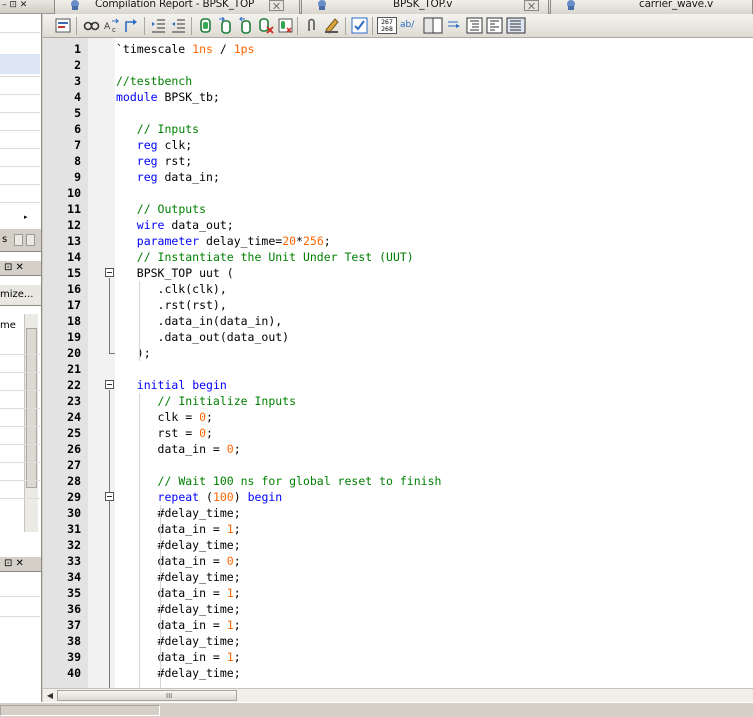 This screenshot has width=753, height=717. Describe the element at coordinates (30, 240) in the screenshot. I see `scroll-right-icon` at that location.